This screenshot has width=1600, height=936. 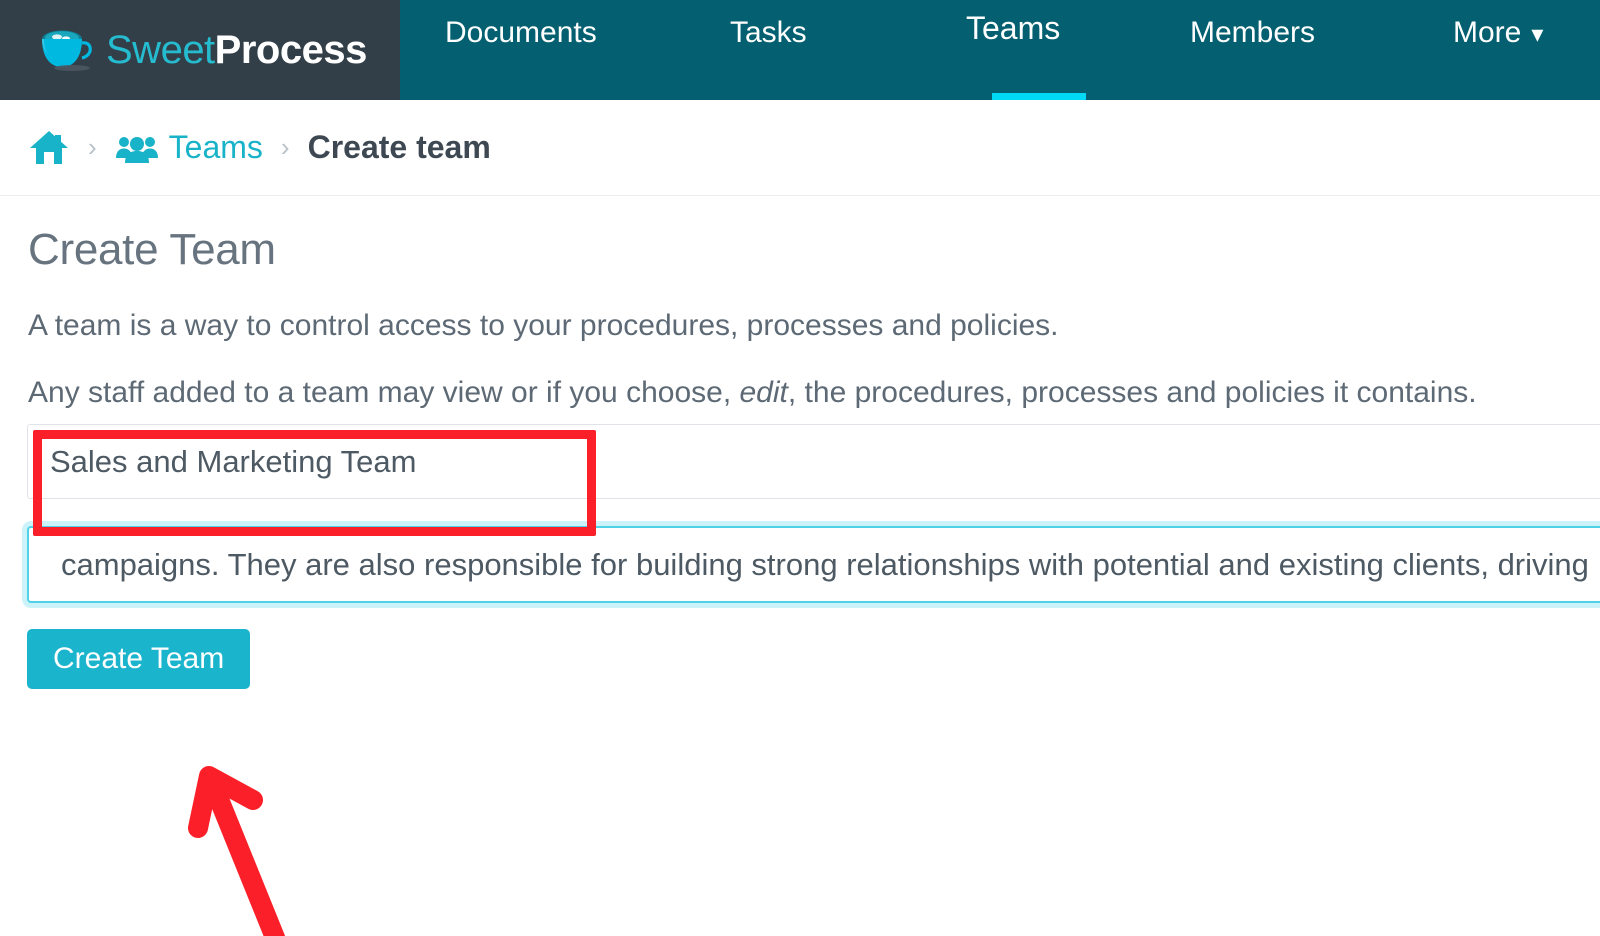 What do you see at coordinates (1487, 32) in the screenshot?
I see `nav-item-more-label: More` at bounding box center [1487, 32].